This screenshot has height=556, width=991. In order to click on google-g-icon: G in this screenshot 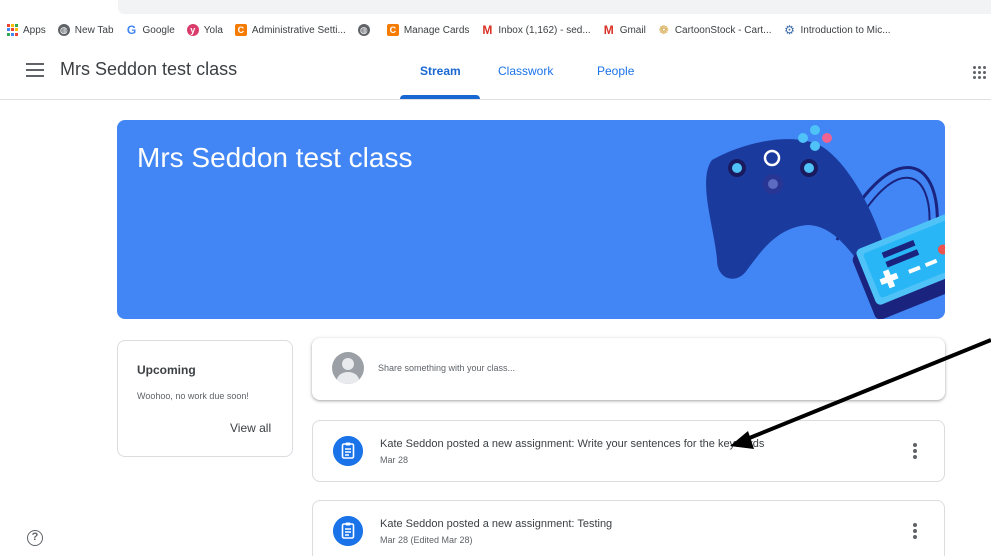, I will do `click(131, 30)`.